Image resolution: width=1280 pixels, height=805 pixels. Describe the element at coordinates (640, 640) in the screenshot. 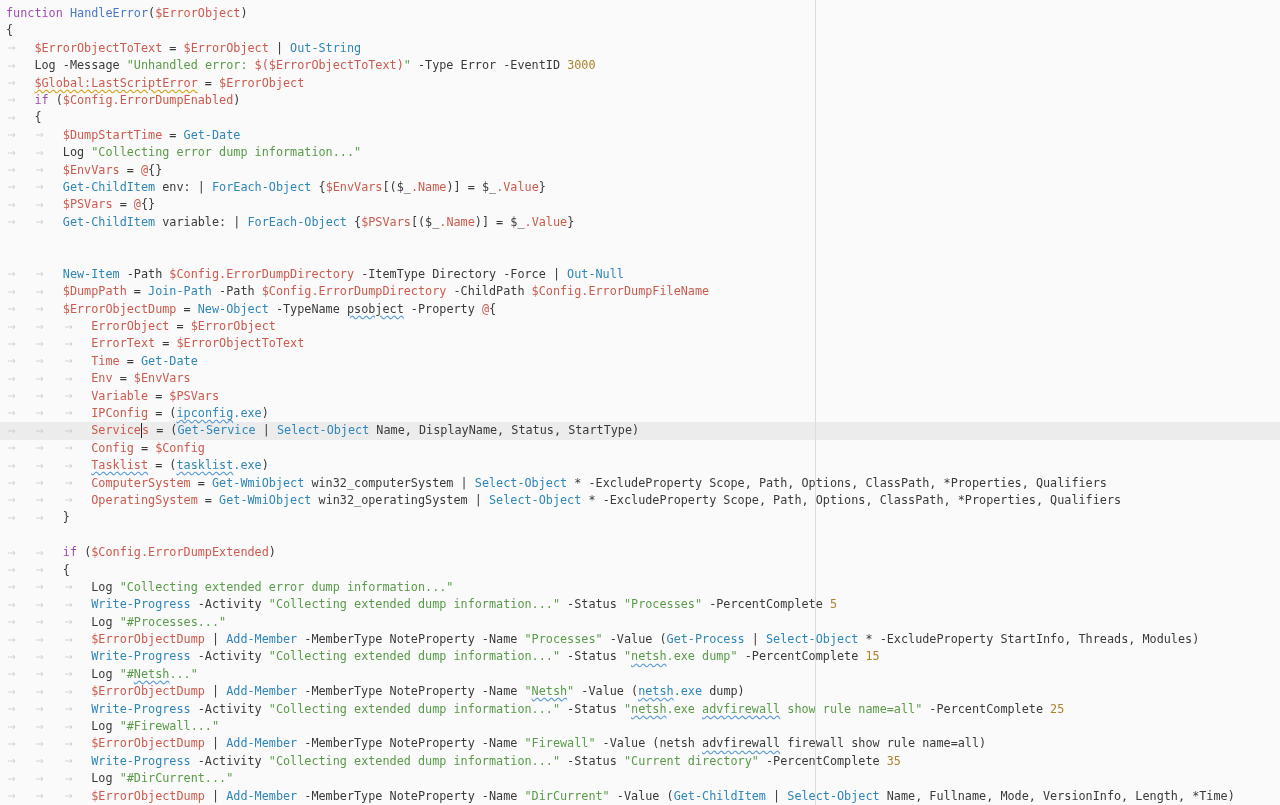

I see `code-line: $ErrorObjectDump | Add-Member -MemberType NoteProperty -Name "Processes" -Value (Get-Process | Select-Object * -ExcludeProperty StartInfo, Threads, Modules)` at that location.